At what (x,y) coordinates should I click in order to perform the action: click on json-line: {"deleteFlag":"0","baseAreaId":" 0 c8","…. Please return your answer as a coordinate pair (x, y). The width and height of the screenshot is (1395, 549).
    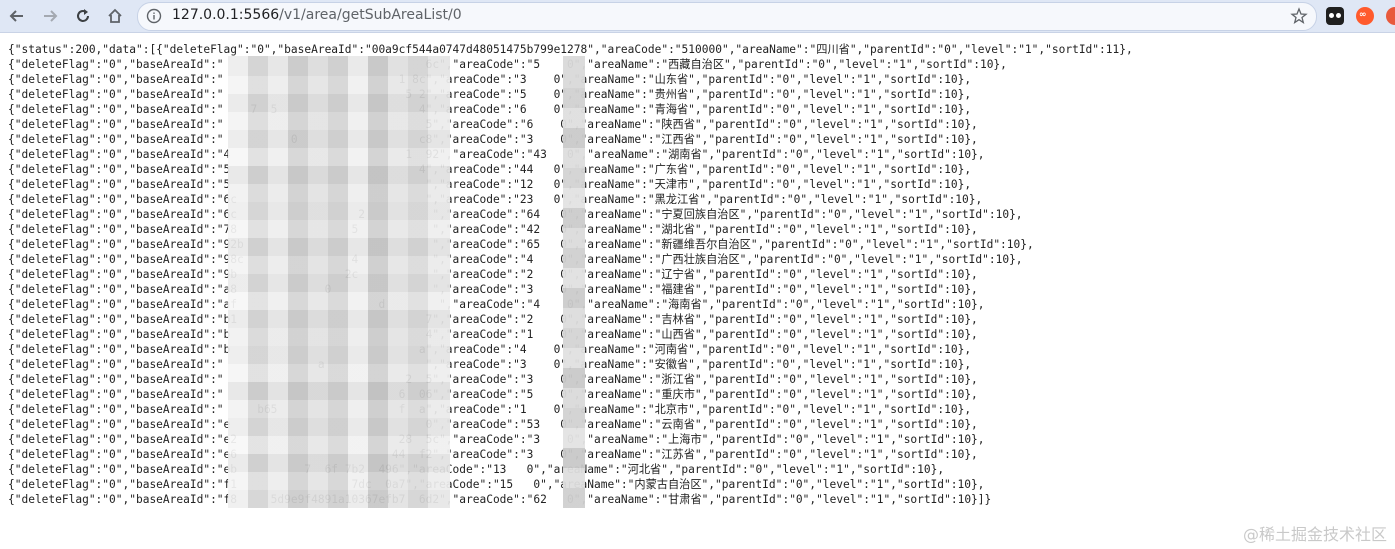
    Looking at the image, I should click on (493, 139).